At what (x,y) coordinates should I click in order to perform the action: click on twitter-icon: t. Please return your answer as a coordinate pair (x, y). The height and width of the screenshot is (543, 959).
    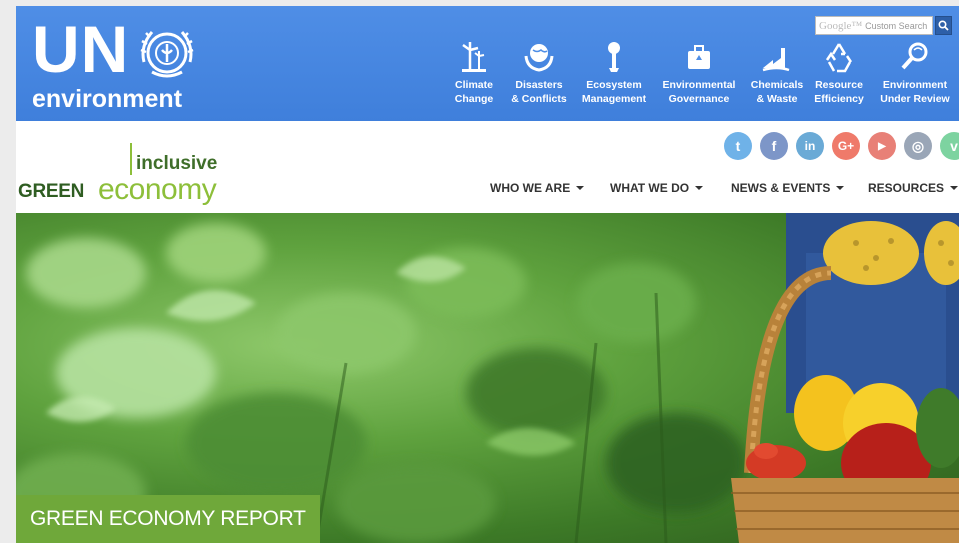
    Looking at the image, I should click on (738, 146).